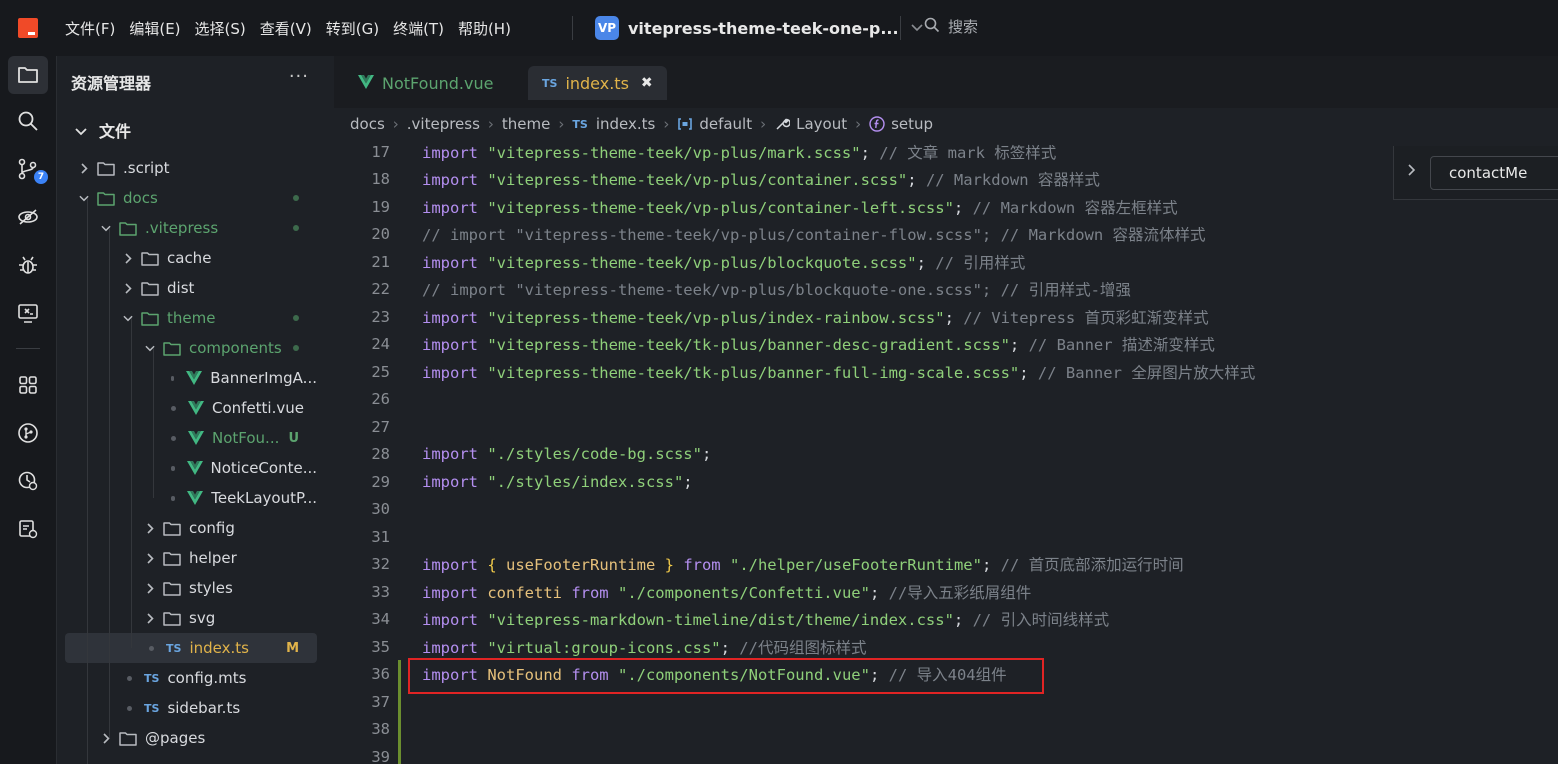 The image size is (1558, 764). What do you see at coordinates (443, 124) in the screenshot?
I see `breadcrumb-item: .vitepress` at bounding box center [443, 124].